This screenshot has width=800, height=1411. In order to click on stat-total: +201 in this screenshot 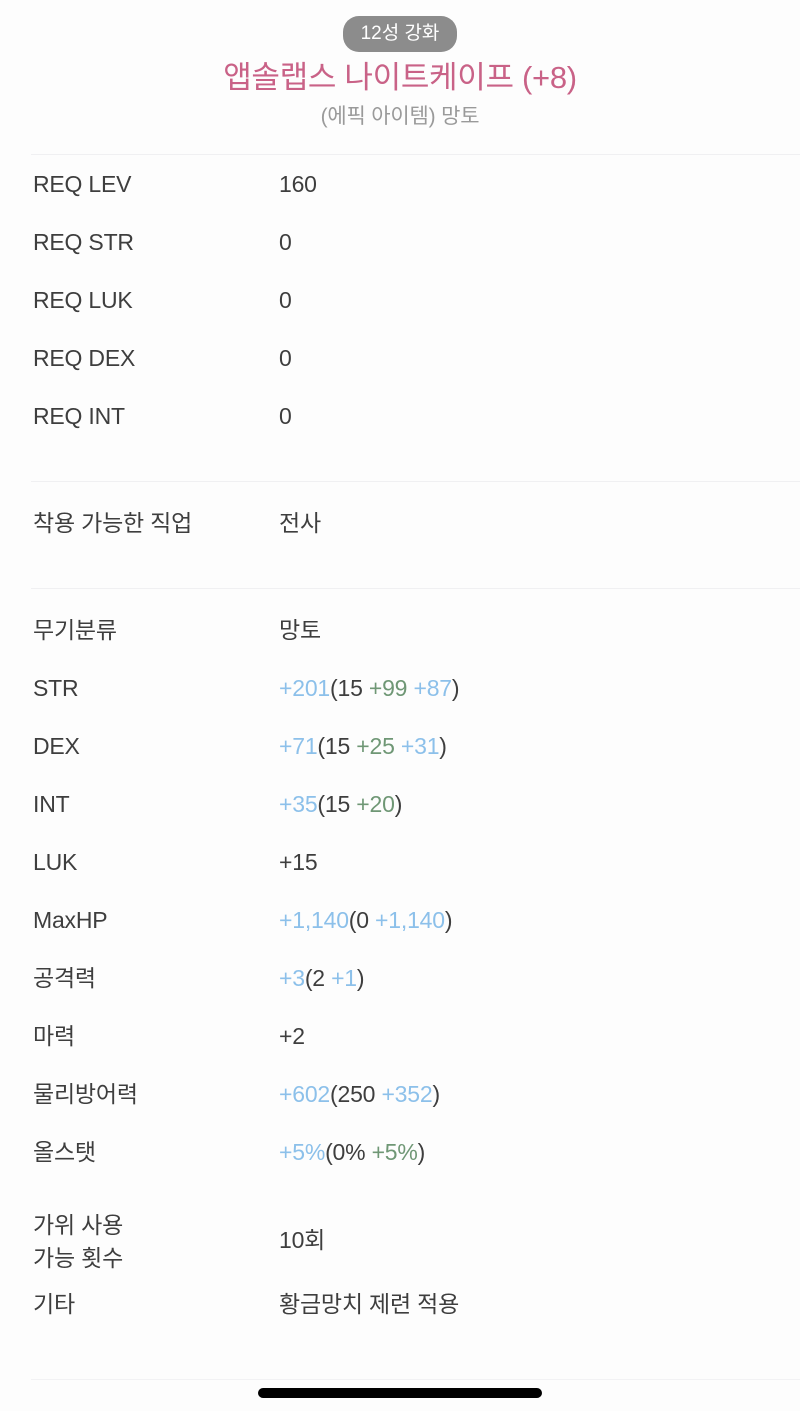, I will do `click(305, 687)`.